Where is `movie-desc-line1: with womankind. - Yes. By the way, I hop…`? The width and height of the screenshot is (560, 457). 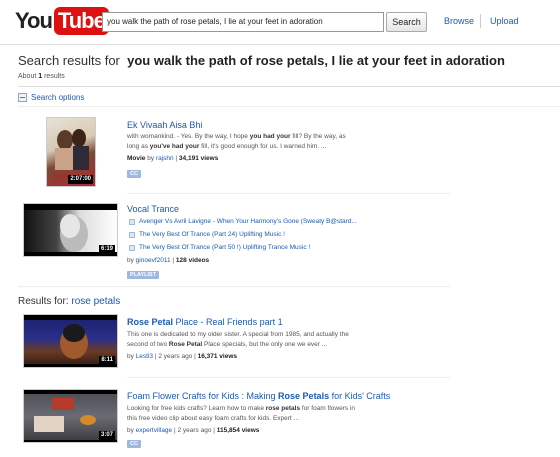 movie-desc-line1: with womankind. - Yes. By the way, I hop… is located at coordinates (236, 137).